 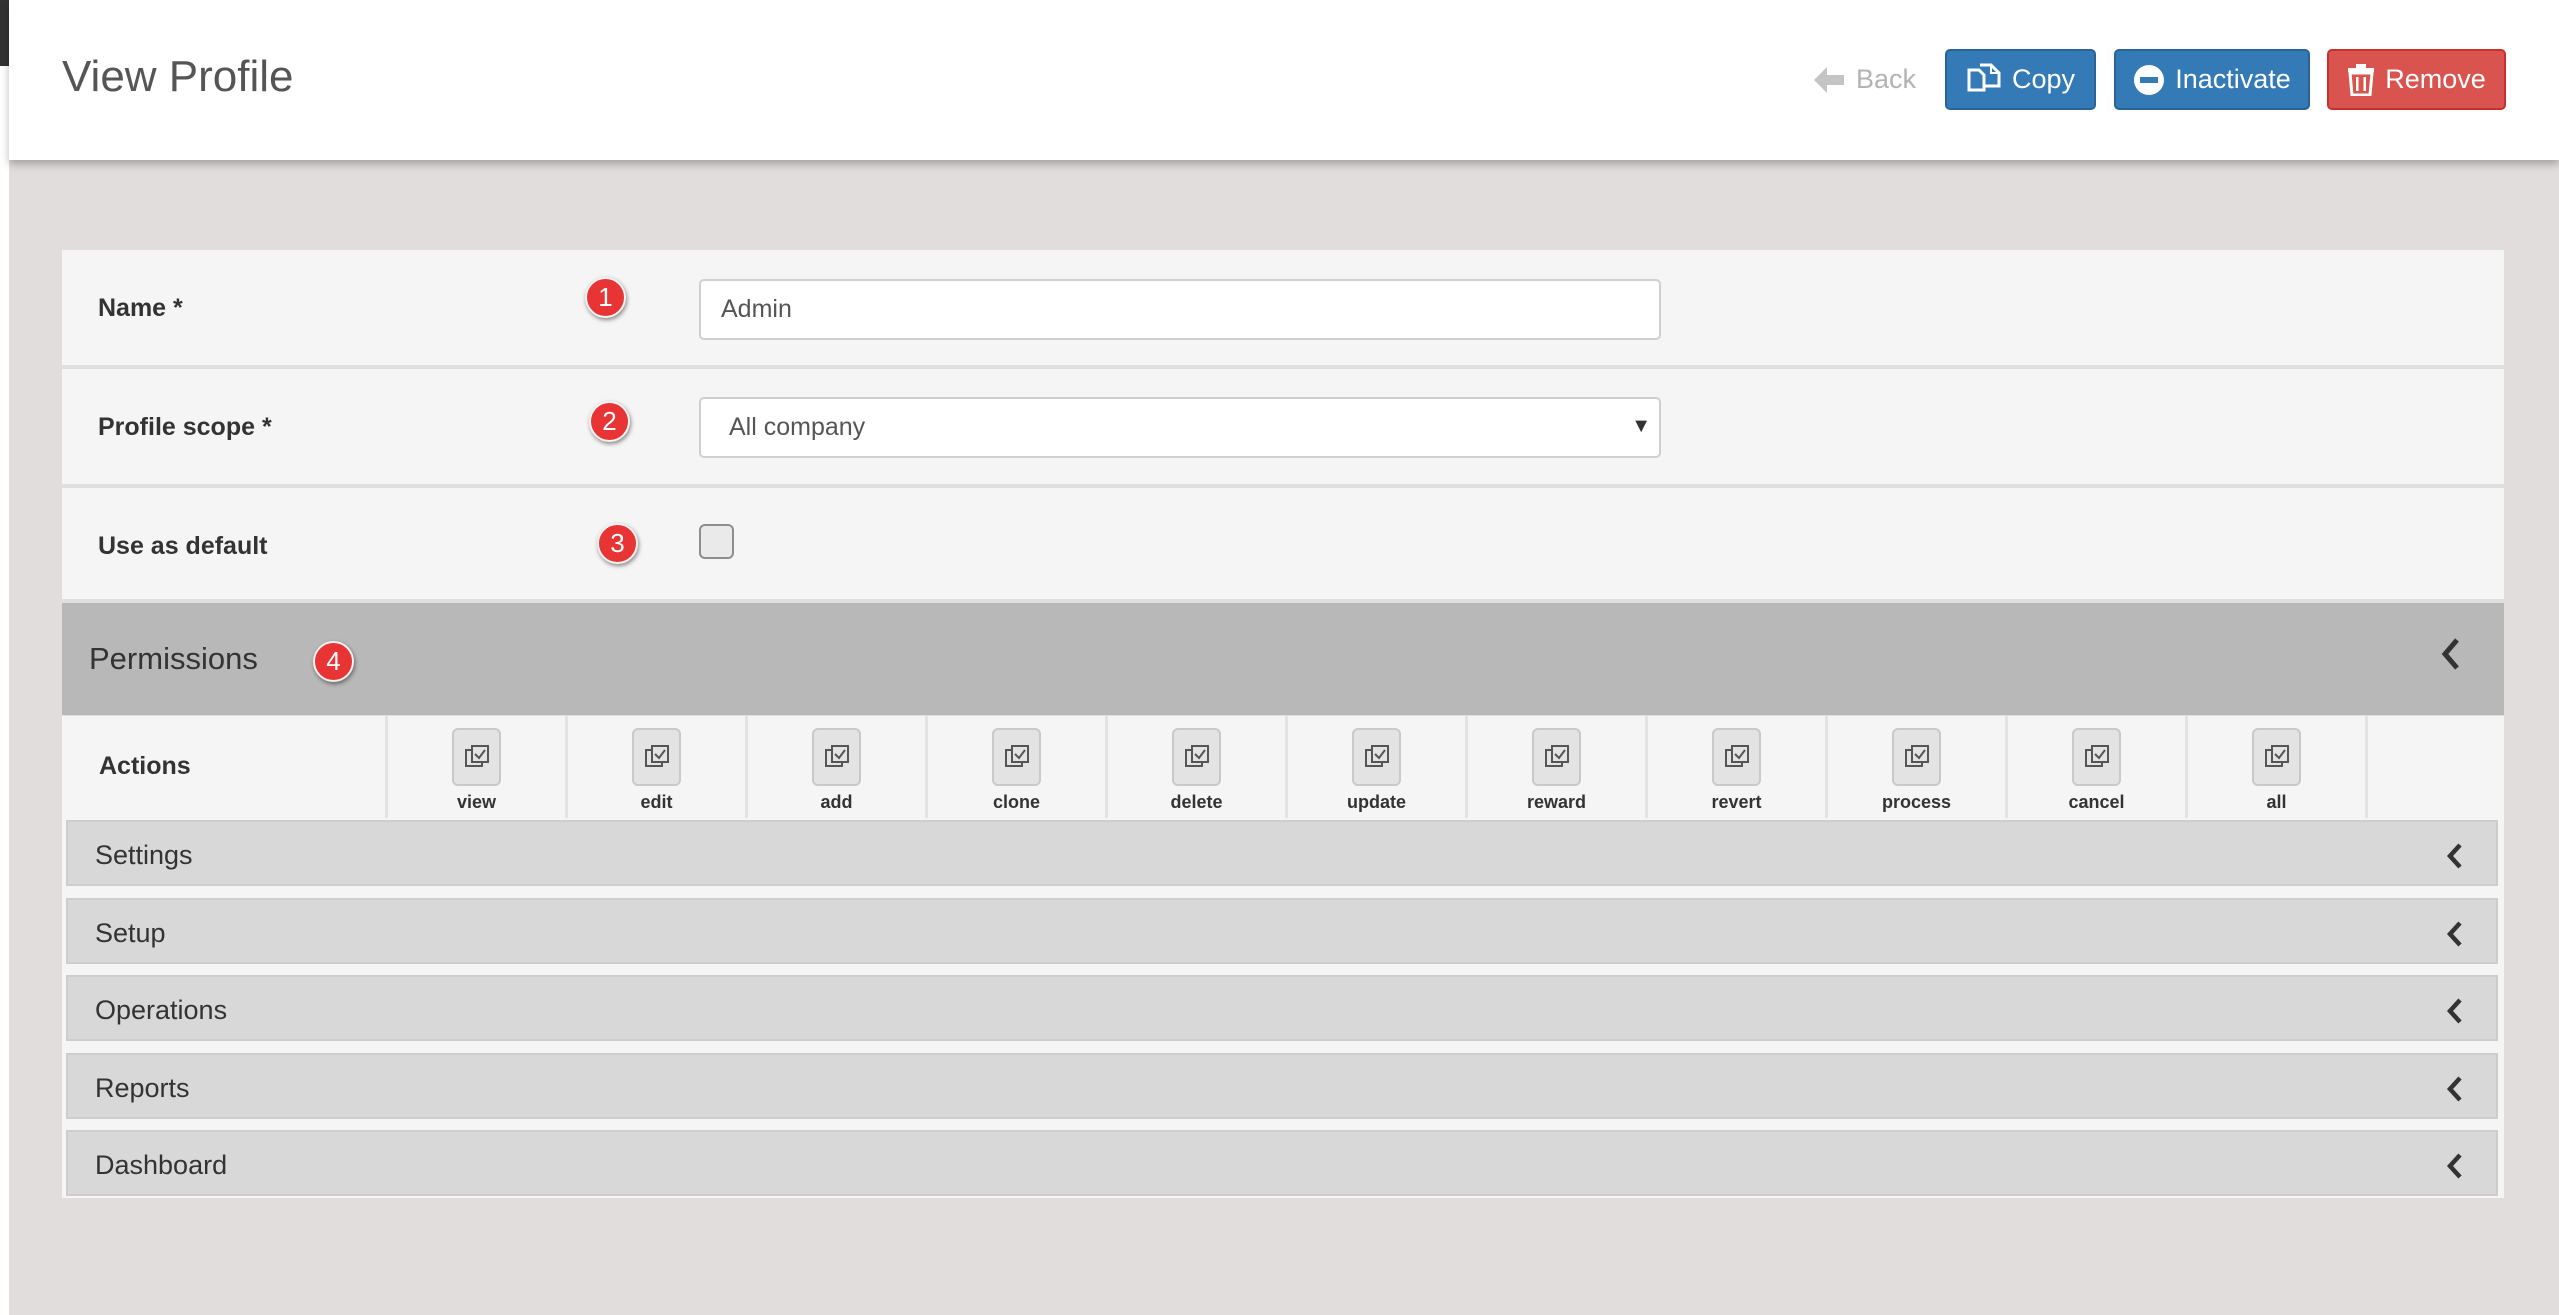 I want to click on action-label: delete, so click(x=1196, y=802).